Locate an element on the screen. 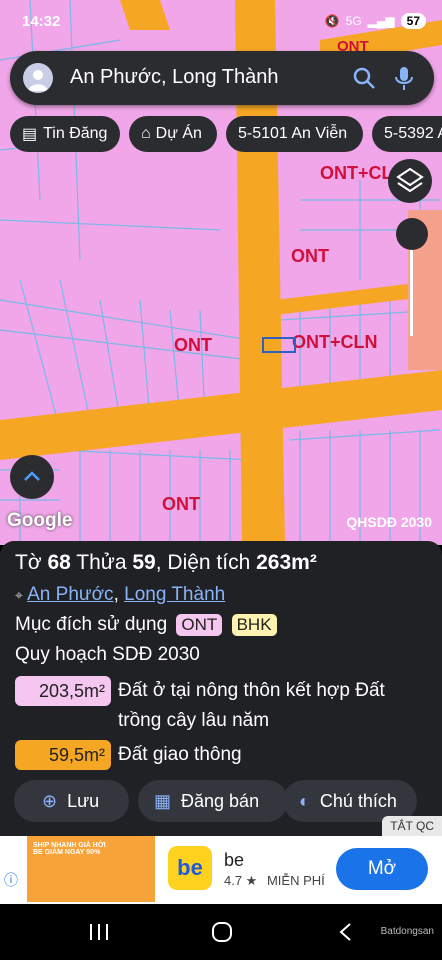  chip-label: 5-5392 An is located at coordinates (413, 133).